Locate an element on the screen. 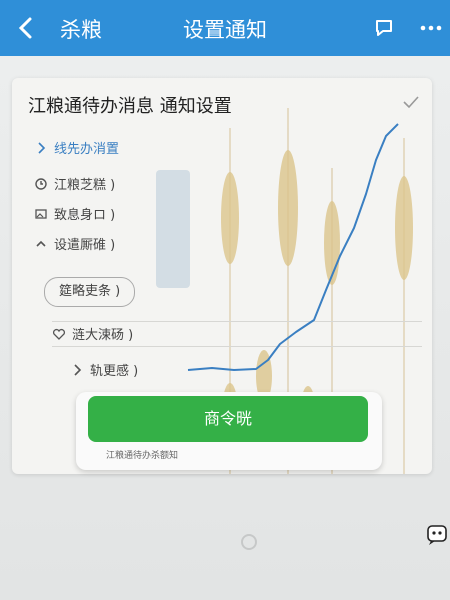 The width and height of the screenshot is (450, 600). confirm-button: 商令晄 is located at coordinates (228, 419).